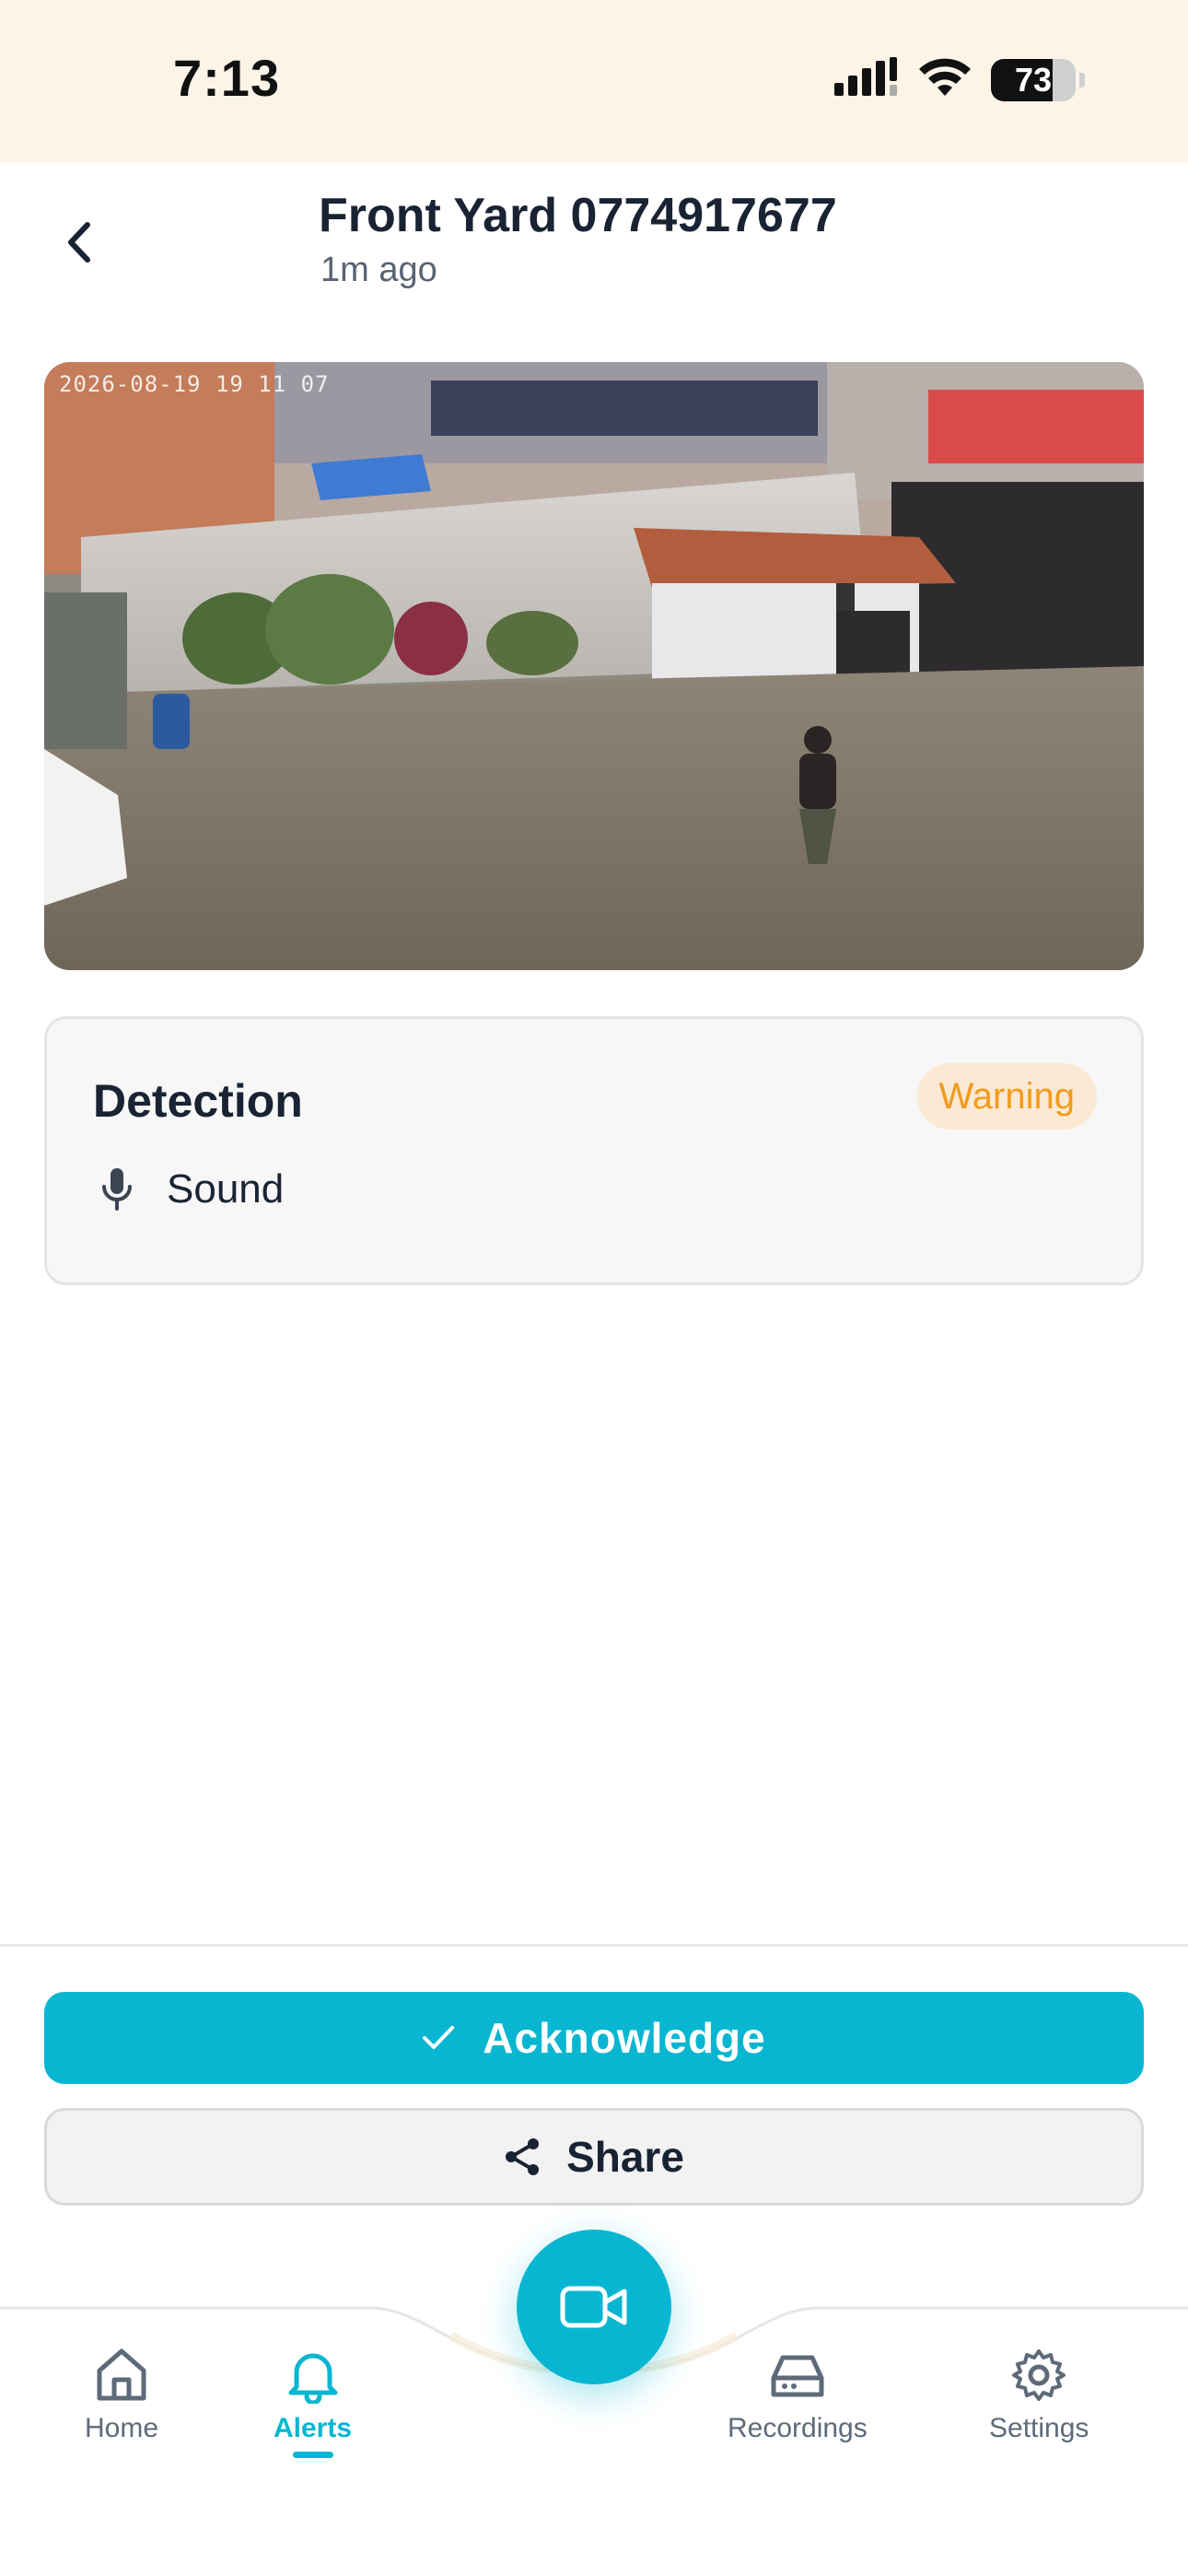 This screenshot has width=1188, height=2576. Describe the element at coordinates (1007, 1096) in the screenshot. I see `severity-badge: Warning` at that location.